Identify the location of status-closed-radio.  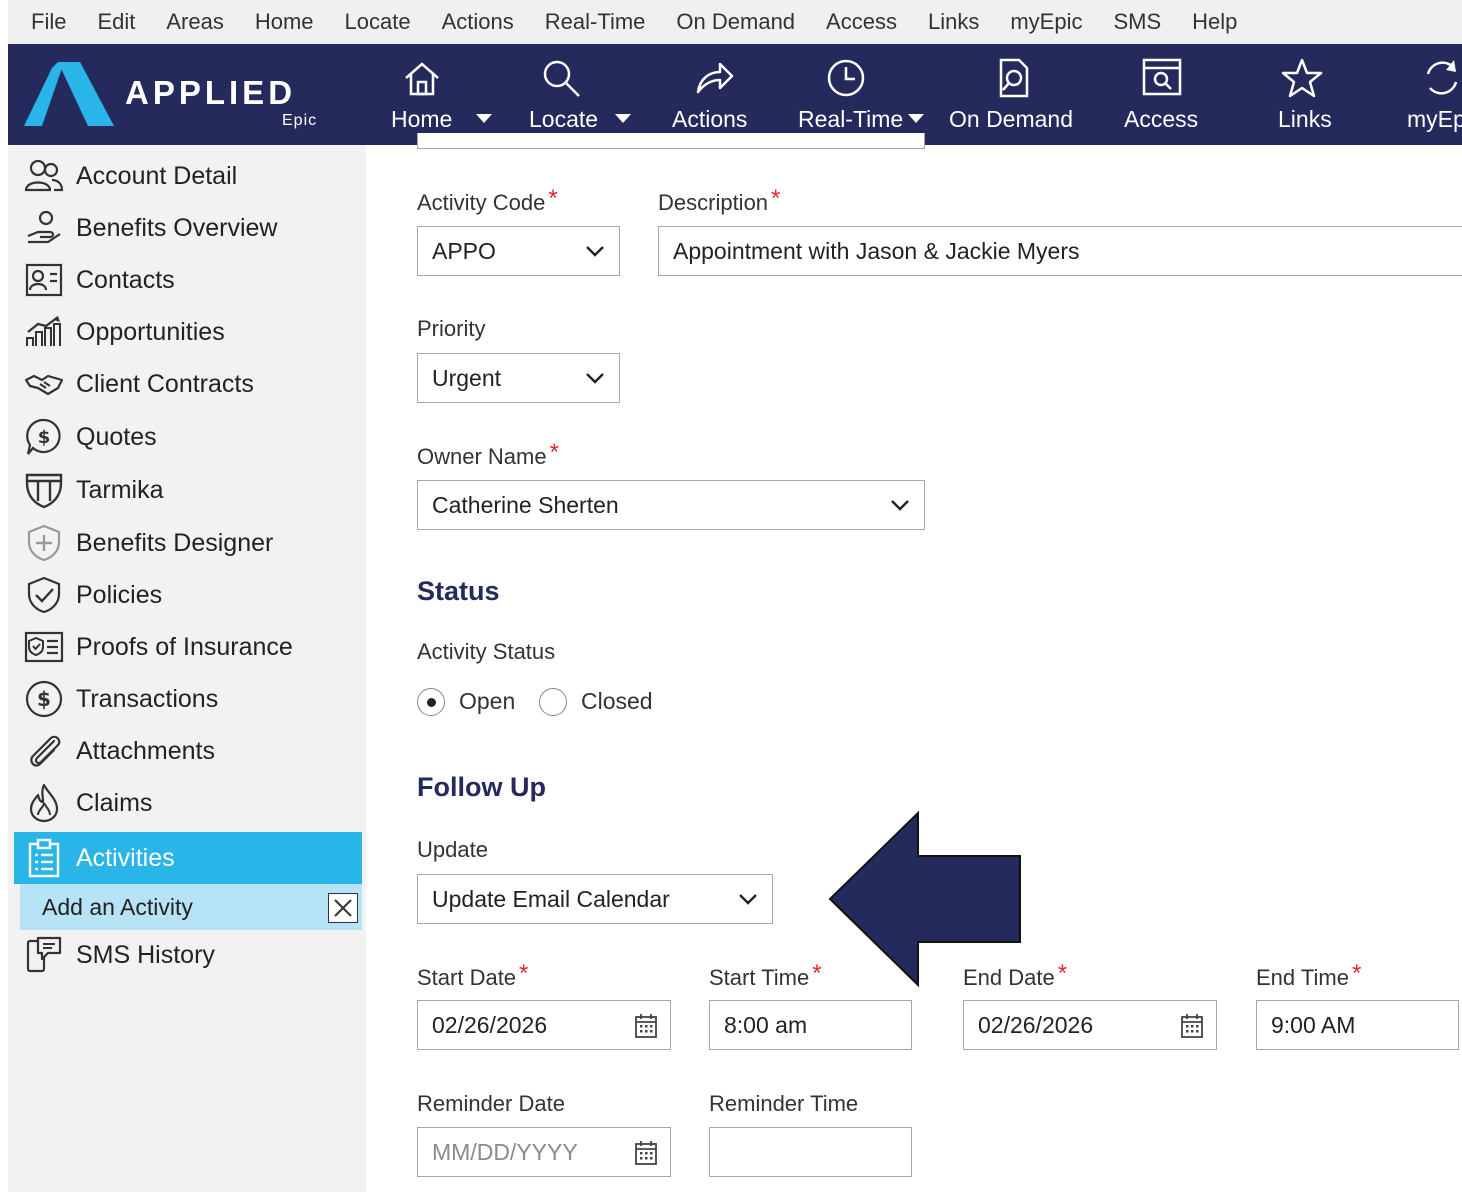
(553, 702).